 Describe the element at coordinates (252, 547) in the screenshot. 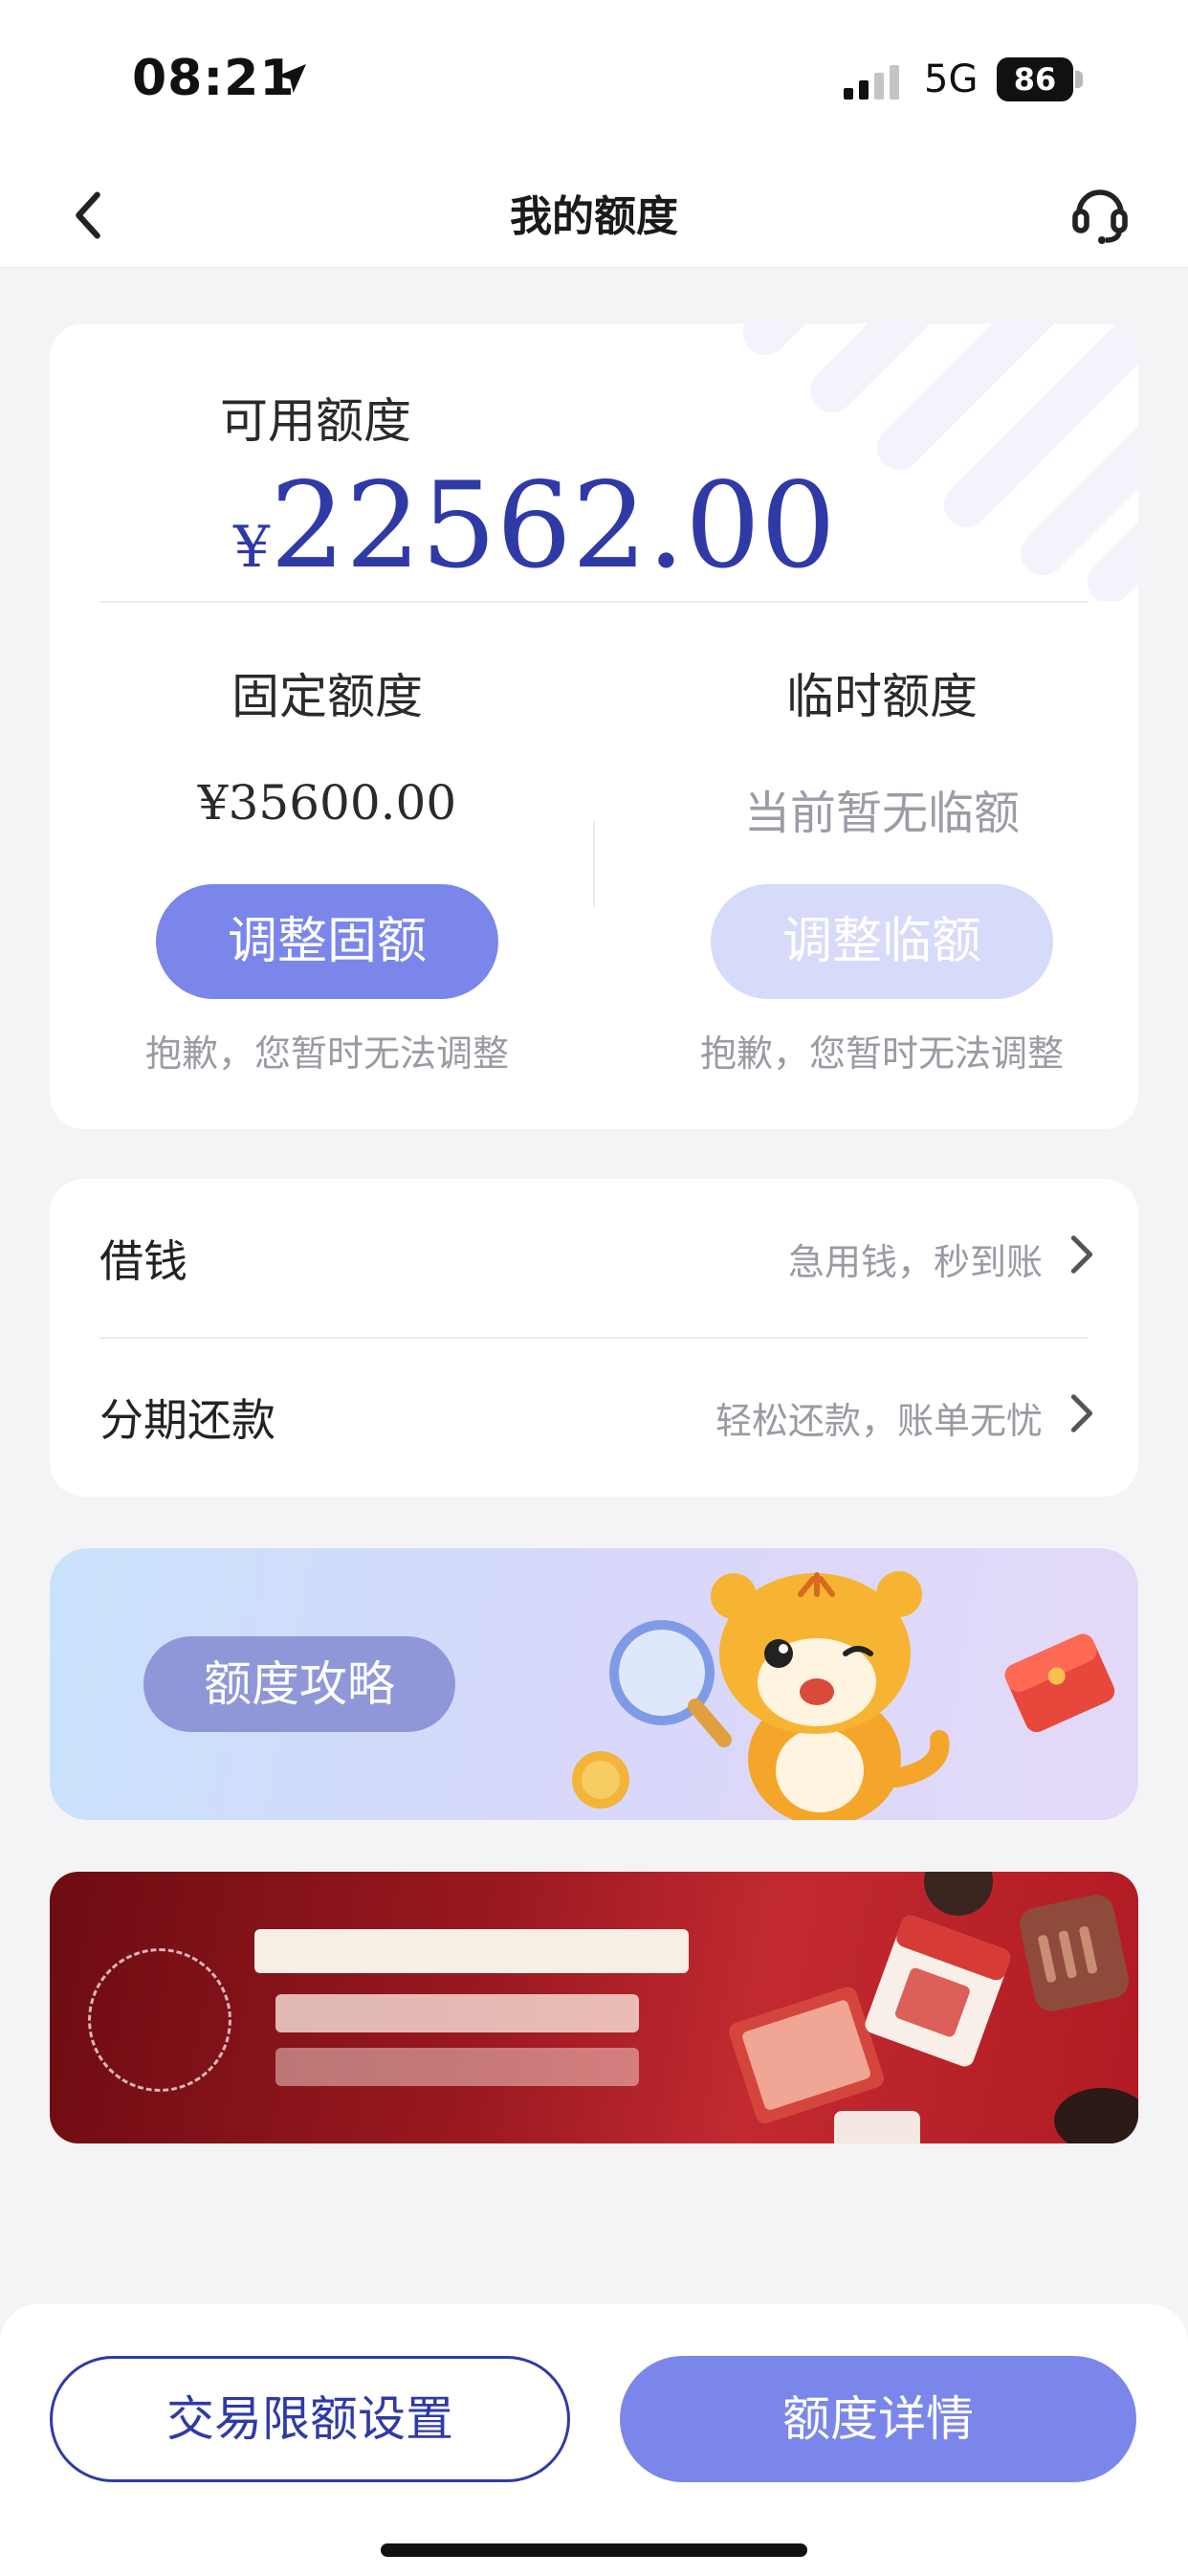

I see `currency-symbol: ¥` at that location.